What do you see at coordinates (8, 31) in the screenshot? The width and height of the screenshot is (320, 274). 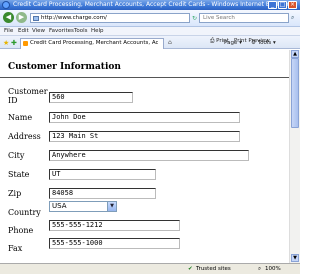 I see `menu-file: File` at bounding box center [8, 31].